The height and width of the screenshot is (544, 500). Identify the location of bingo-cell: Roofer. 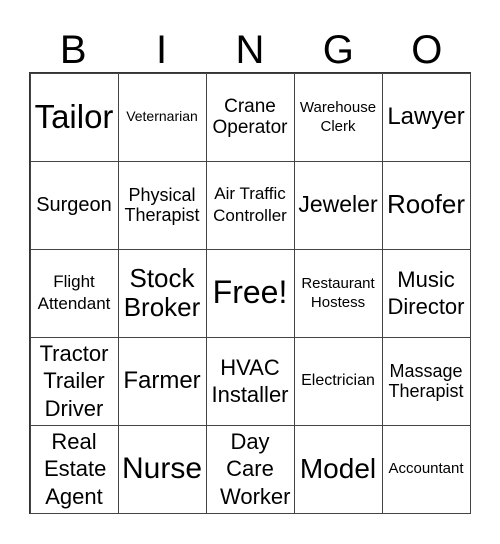
(426, 205).